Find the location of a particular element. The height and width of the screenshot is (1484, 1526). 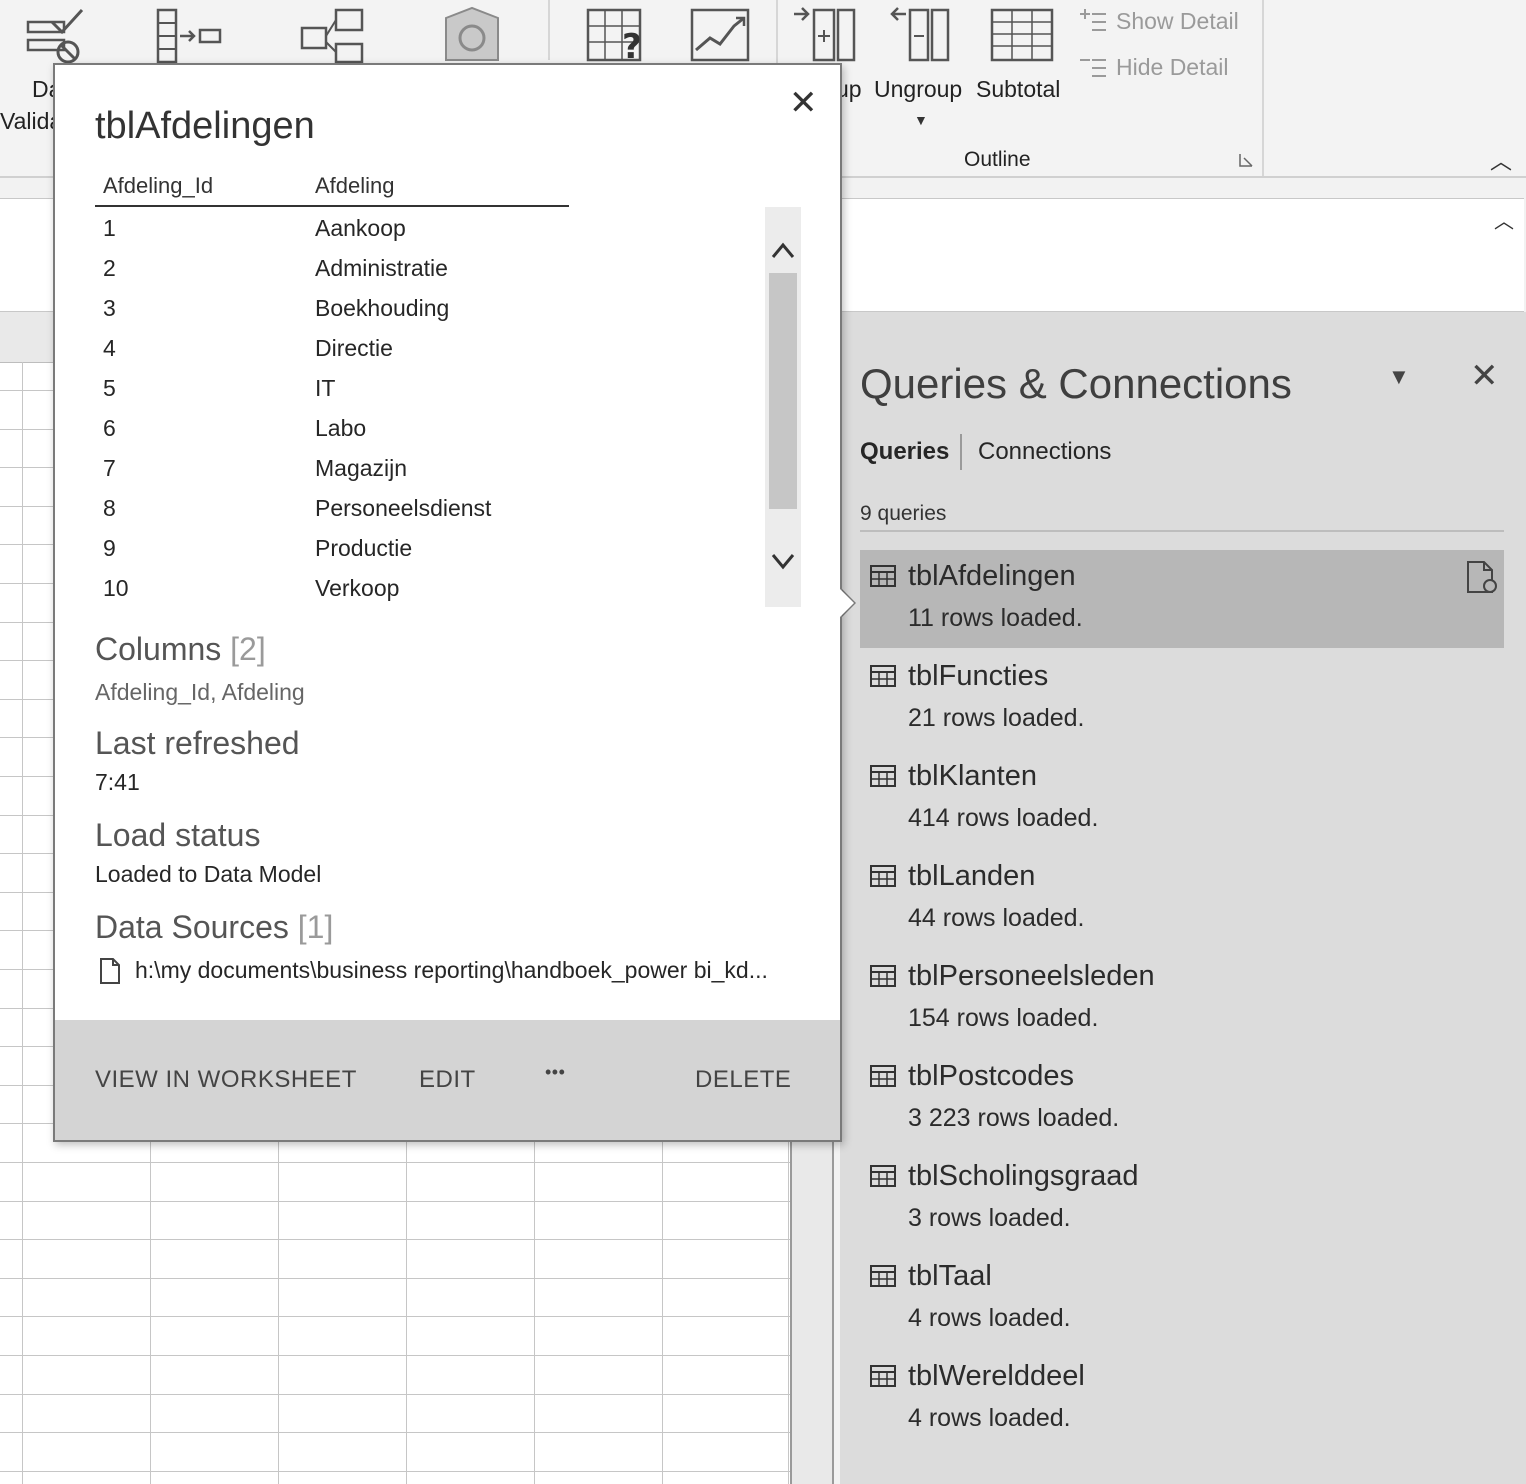

data-validation-icon is located at coordinates (58, 37).